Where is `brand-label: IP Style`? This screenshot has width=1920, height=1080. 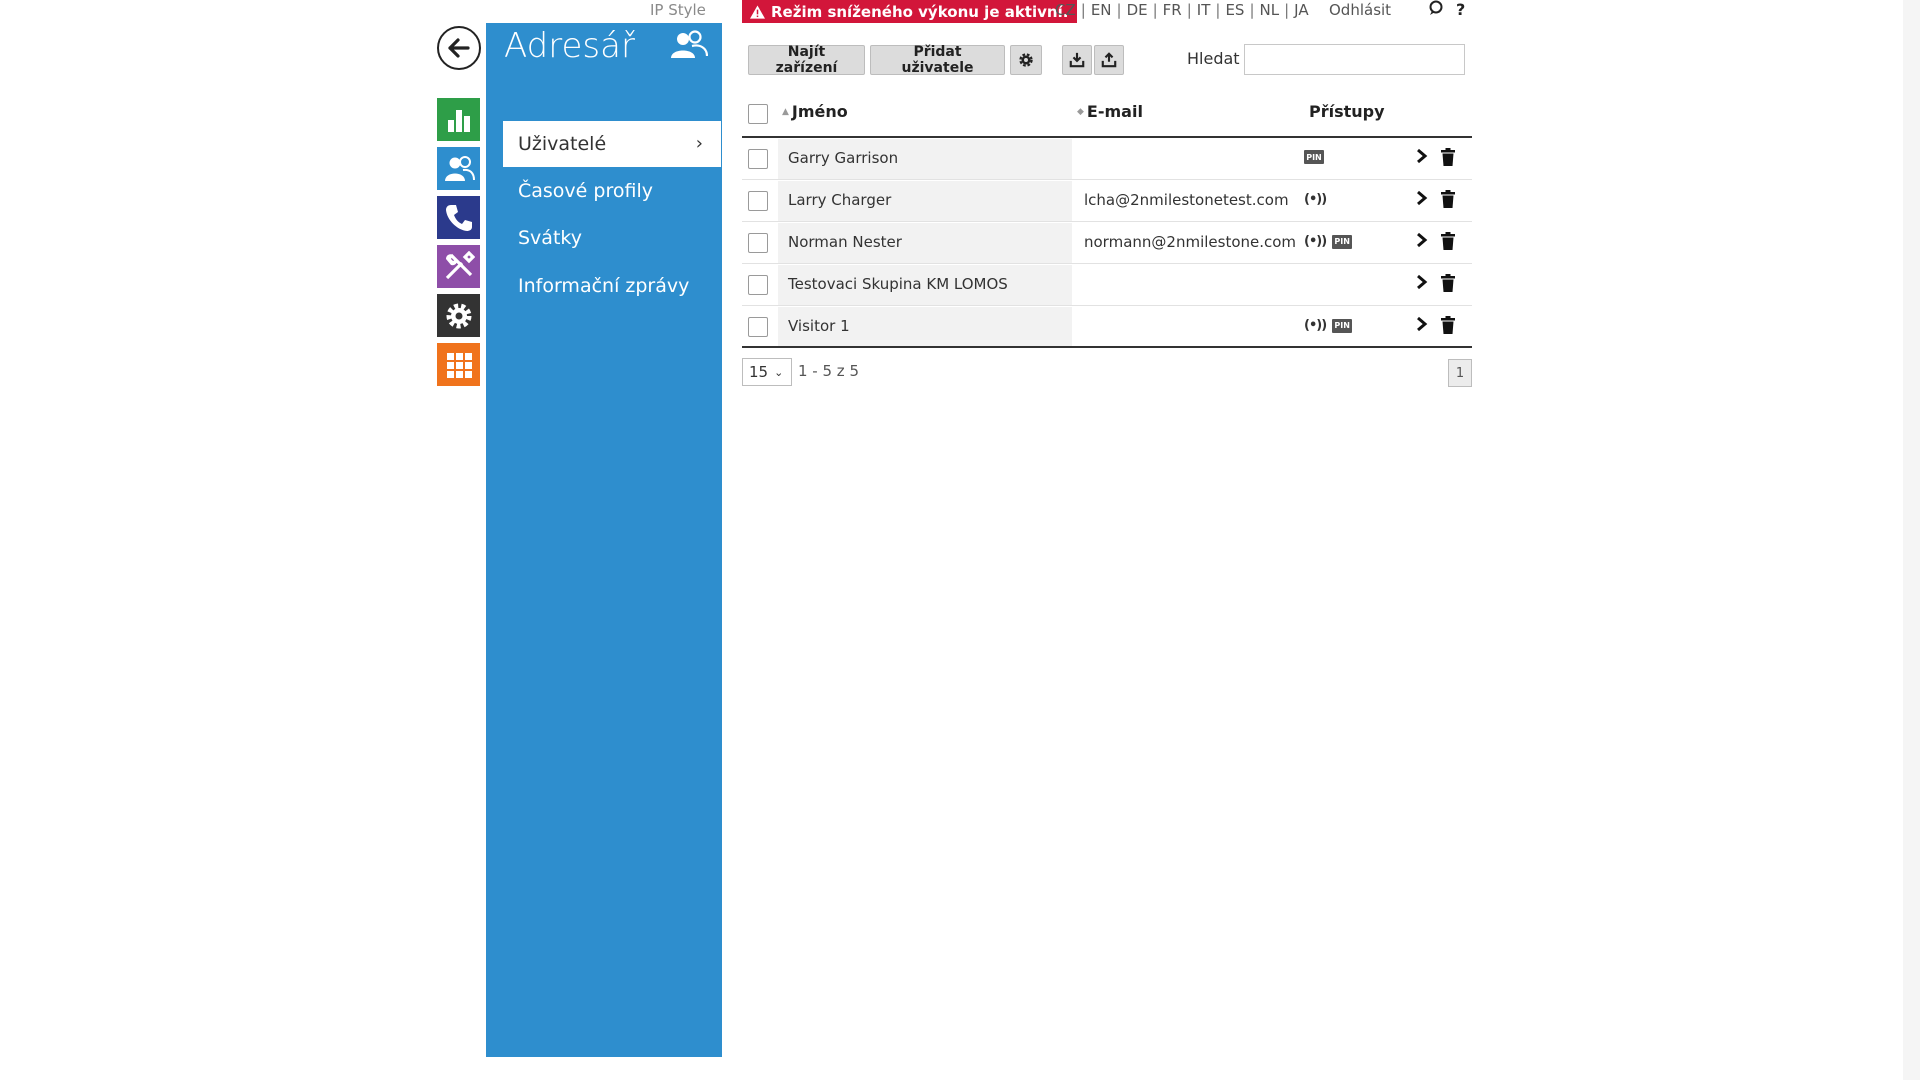 brand-label: IP Style is located at coordinates (678, 10).